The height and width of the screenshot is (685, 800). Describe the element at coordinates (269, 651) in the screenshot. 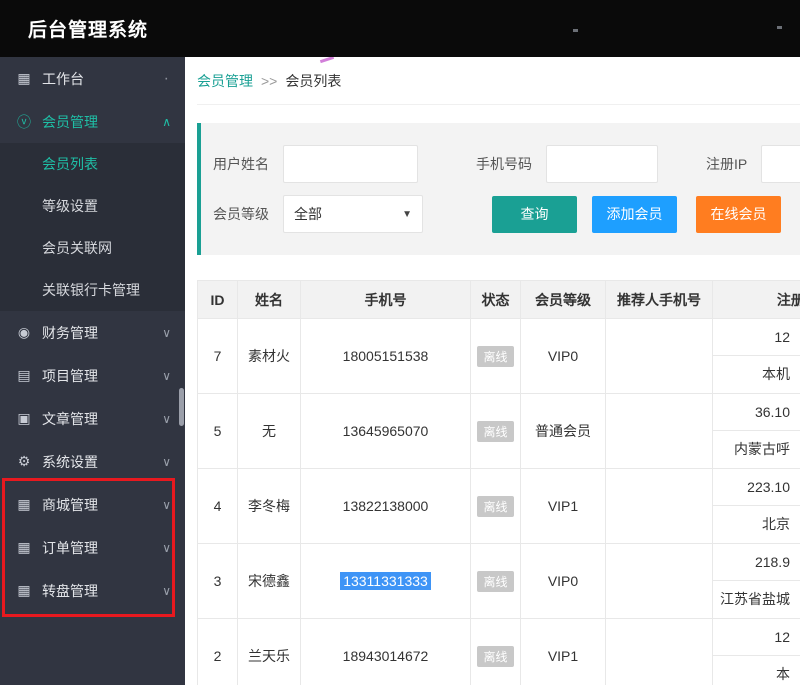

I see `cell-name: 兰天乐` at that location.